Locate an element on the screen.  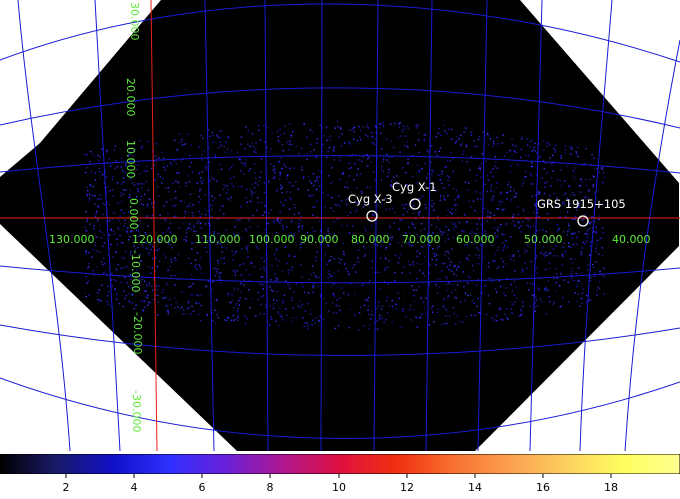
colorbar-tick-label: 2 is located at coordinates (66, 487).